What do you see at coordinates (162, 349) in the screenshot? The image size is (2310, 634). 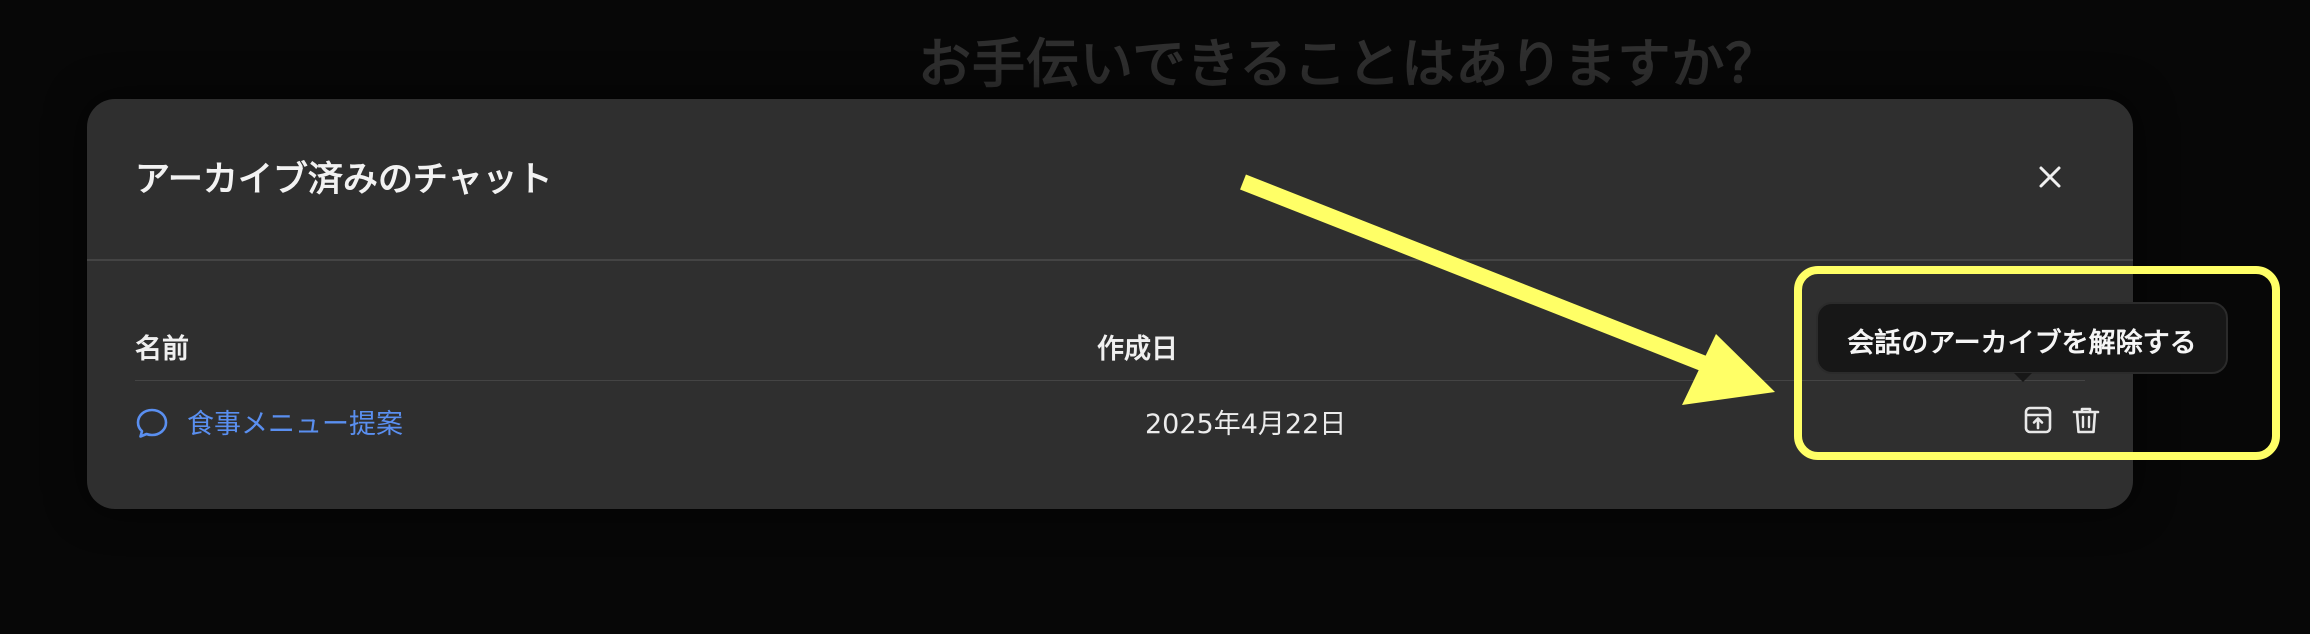 I see `column-header-name: 名前` at bounding box center [162, 349].